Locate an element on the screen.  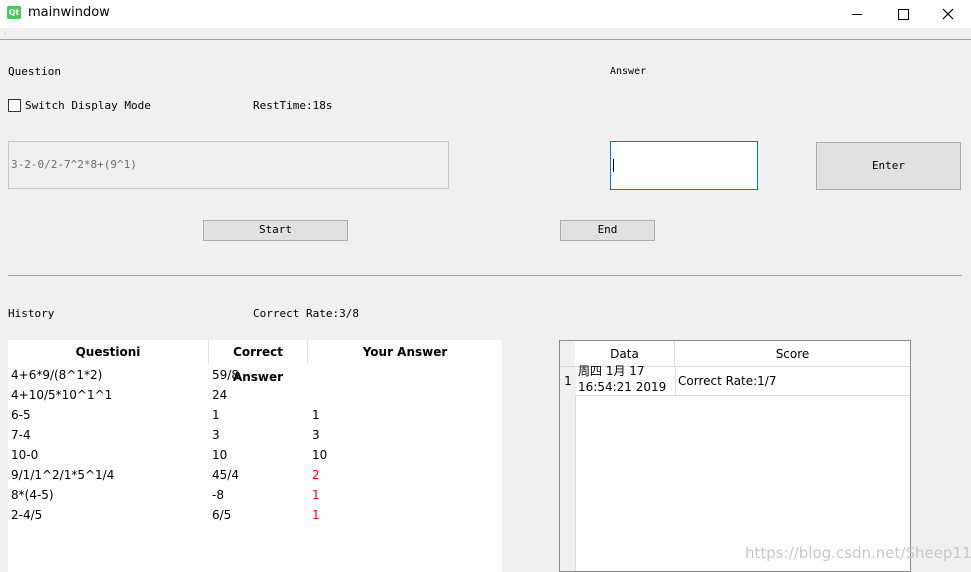
table-row: 2-4/5 6/5 1 is located at coordinates (255, 515).